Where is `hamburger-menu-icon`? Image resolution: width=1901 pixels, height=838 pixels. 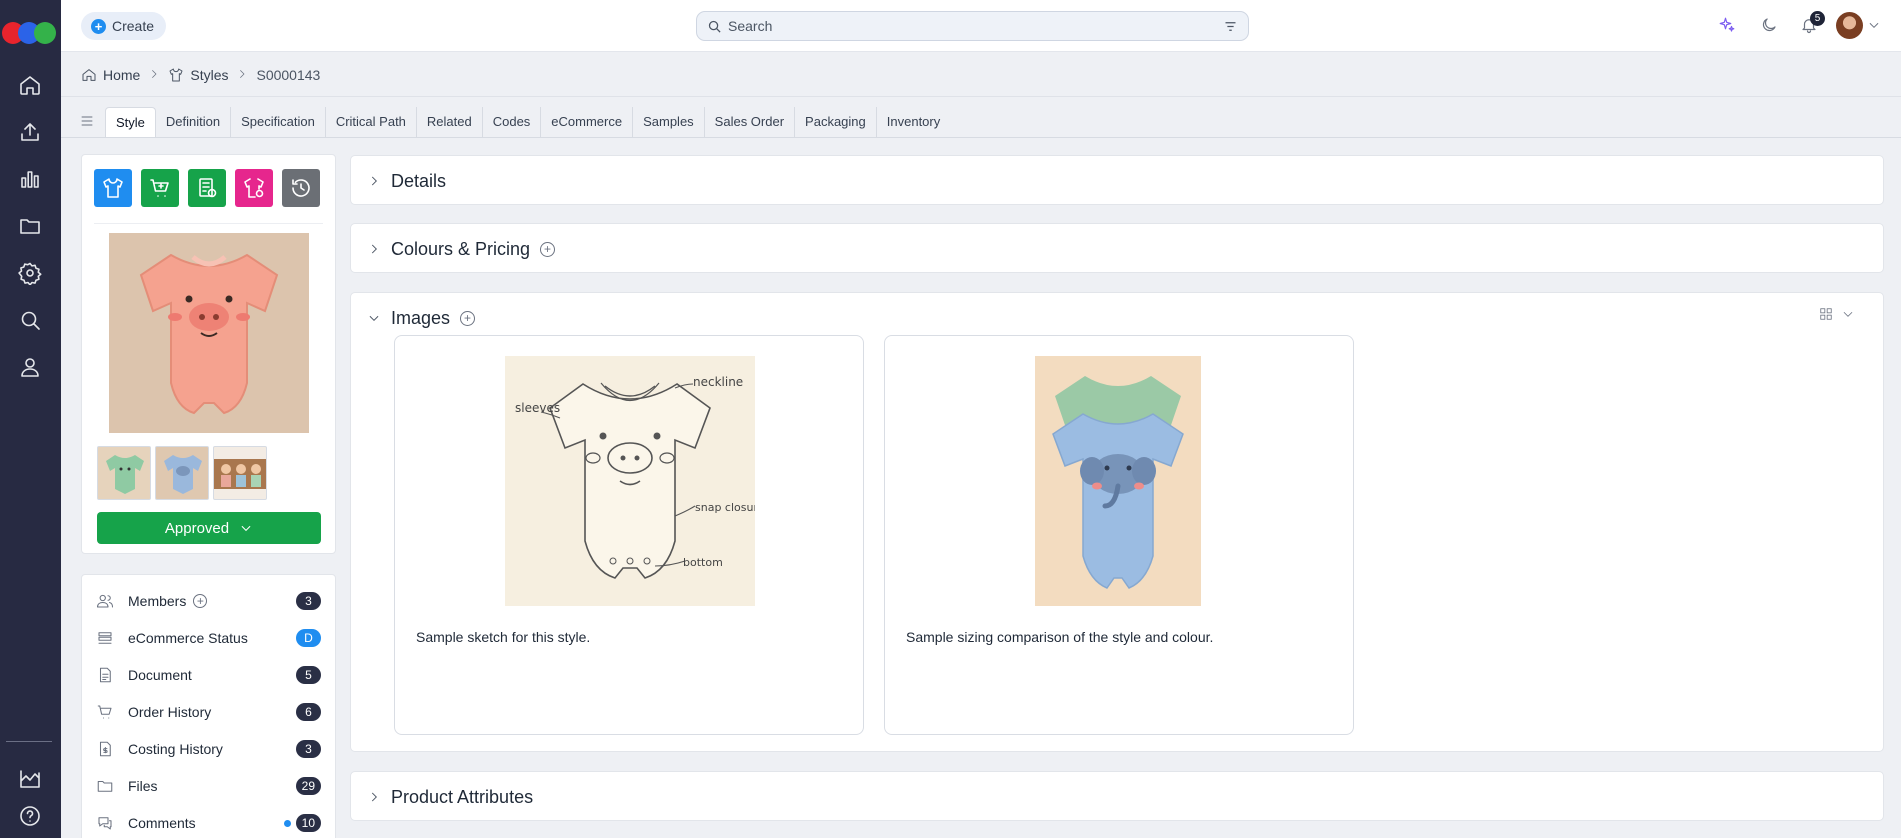 hamburger-menu-icon is located at coordinates (88, 122).